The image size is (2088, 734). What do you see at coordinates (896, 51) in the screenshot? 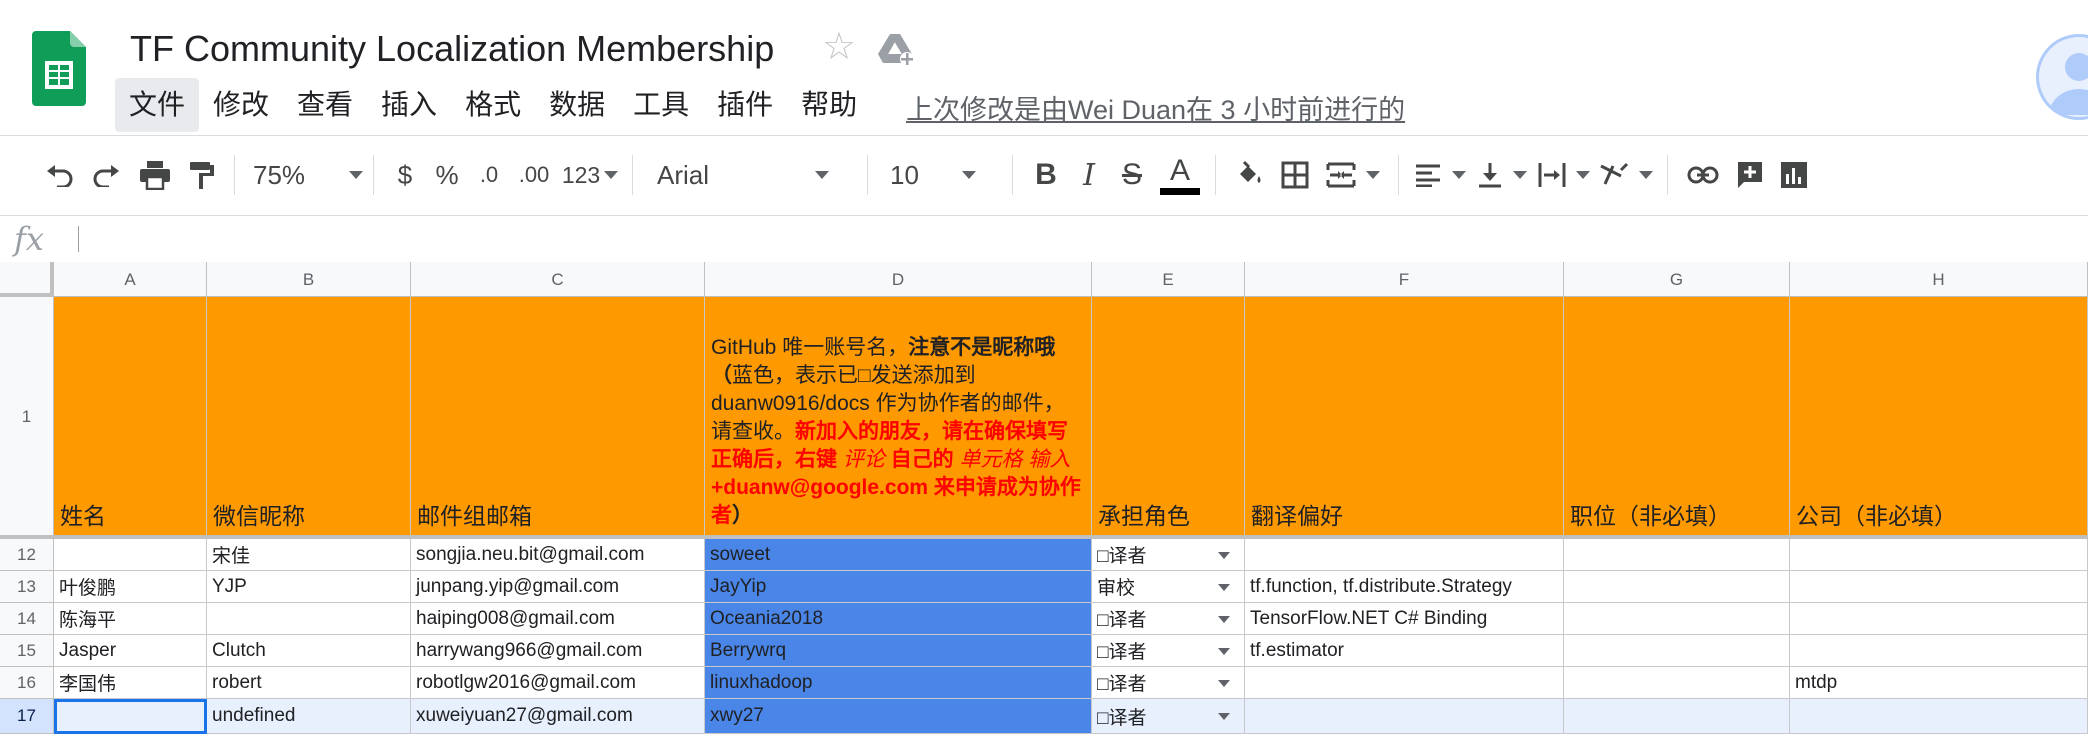
I see `move-to-drive-icon` at bounding box center [896, 51].